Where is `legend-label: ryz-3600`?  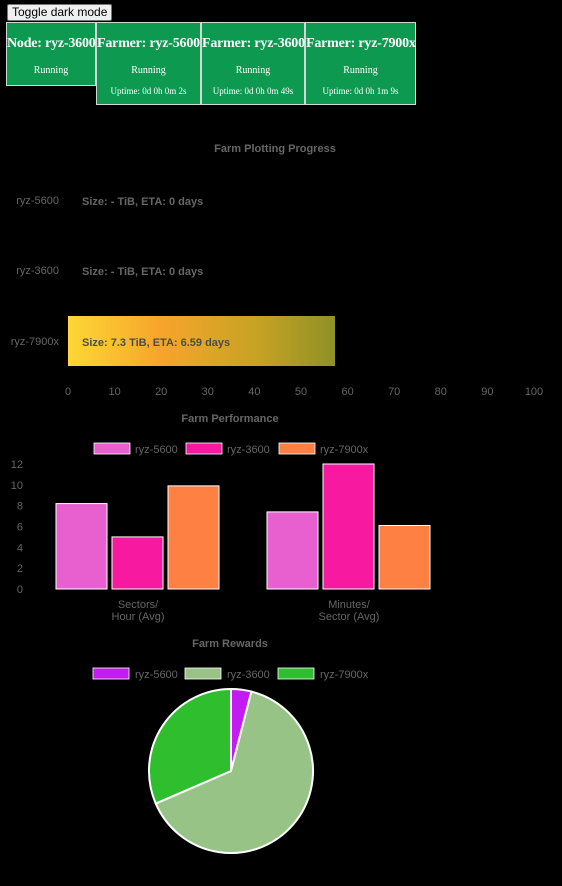
legend-label: ryz-3600 is located at coordinates (248, 675).